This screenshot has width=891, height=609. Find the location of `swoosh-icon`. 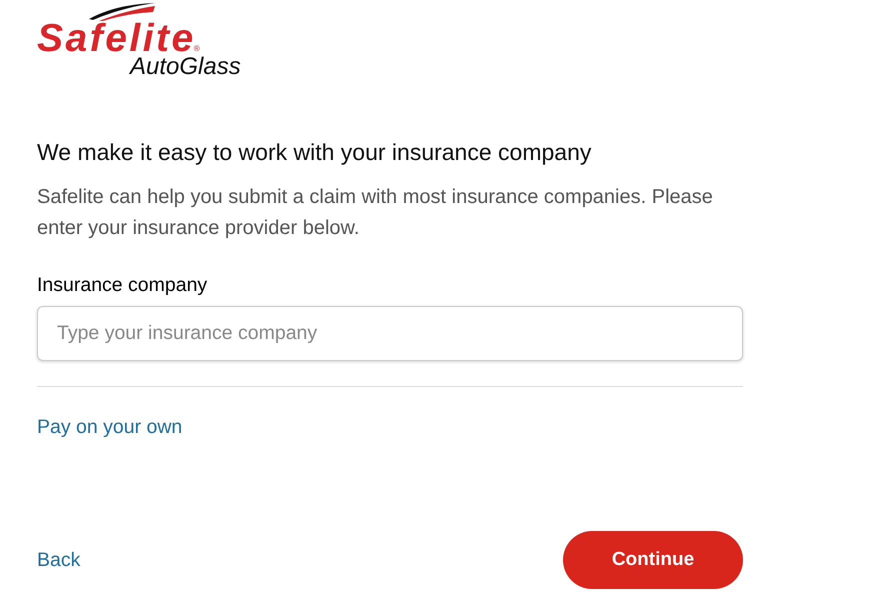

swoosh-icon is located at coordinates (122, 12).